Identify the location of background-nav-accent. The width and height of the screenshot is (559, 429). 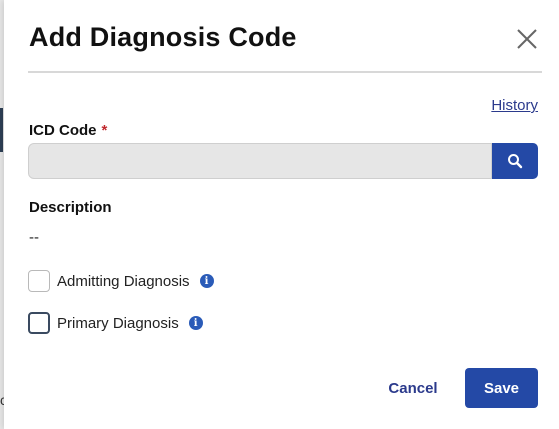
(1, 130).